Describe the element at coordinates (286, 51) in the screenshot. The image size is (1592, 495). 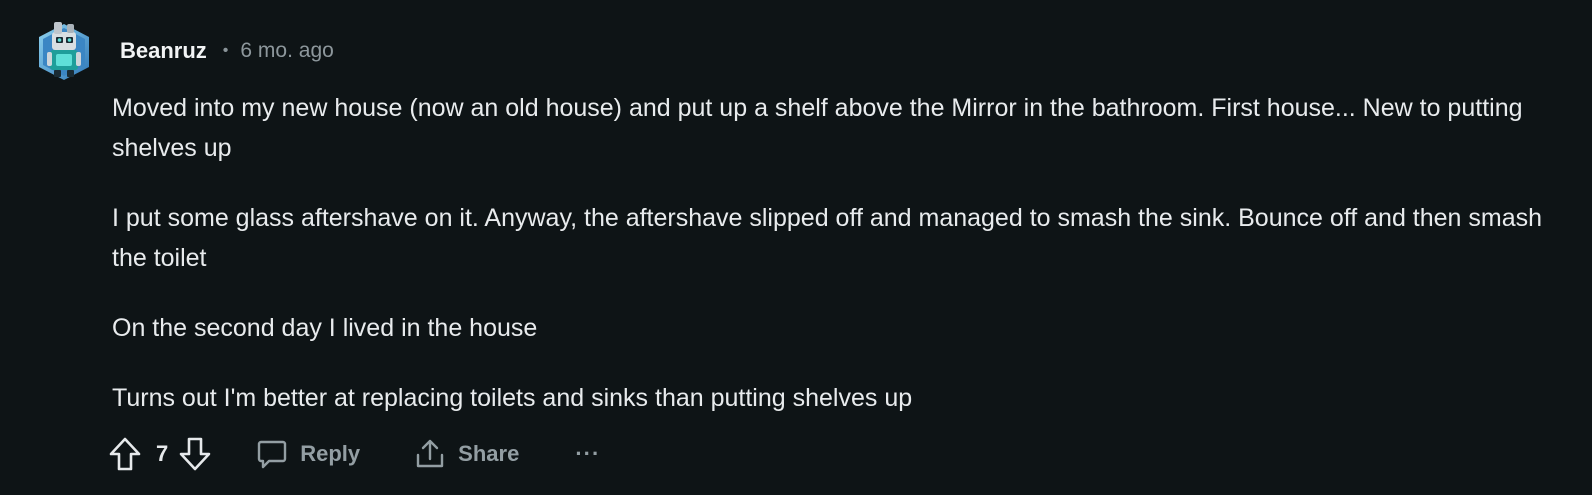
I see `timestamp: 6 mo. ago` at that location.